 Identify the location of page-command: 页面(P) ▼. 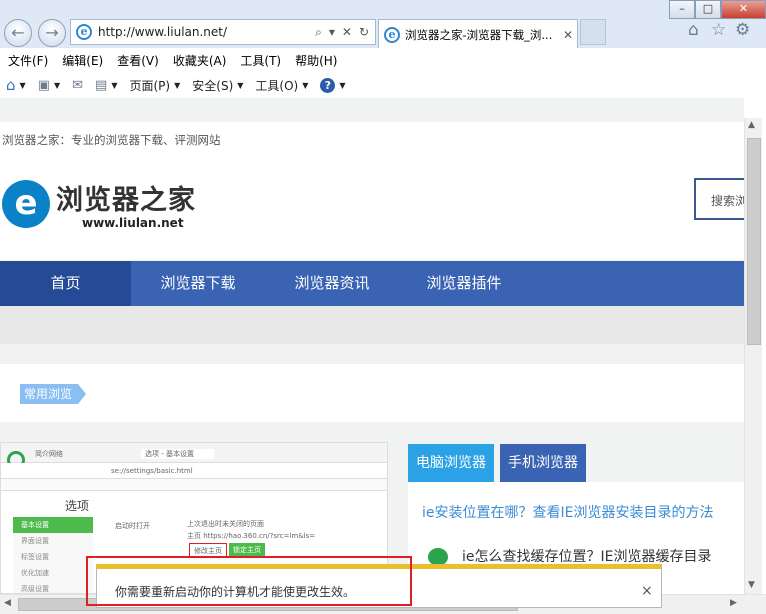
(155, 85).